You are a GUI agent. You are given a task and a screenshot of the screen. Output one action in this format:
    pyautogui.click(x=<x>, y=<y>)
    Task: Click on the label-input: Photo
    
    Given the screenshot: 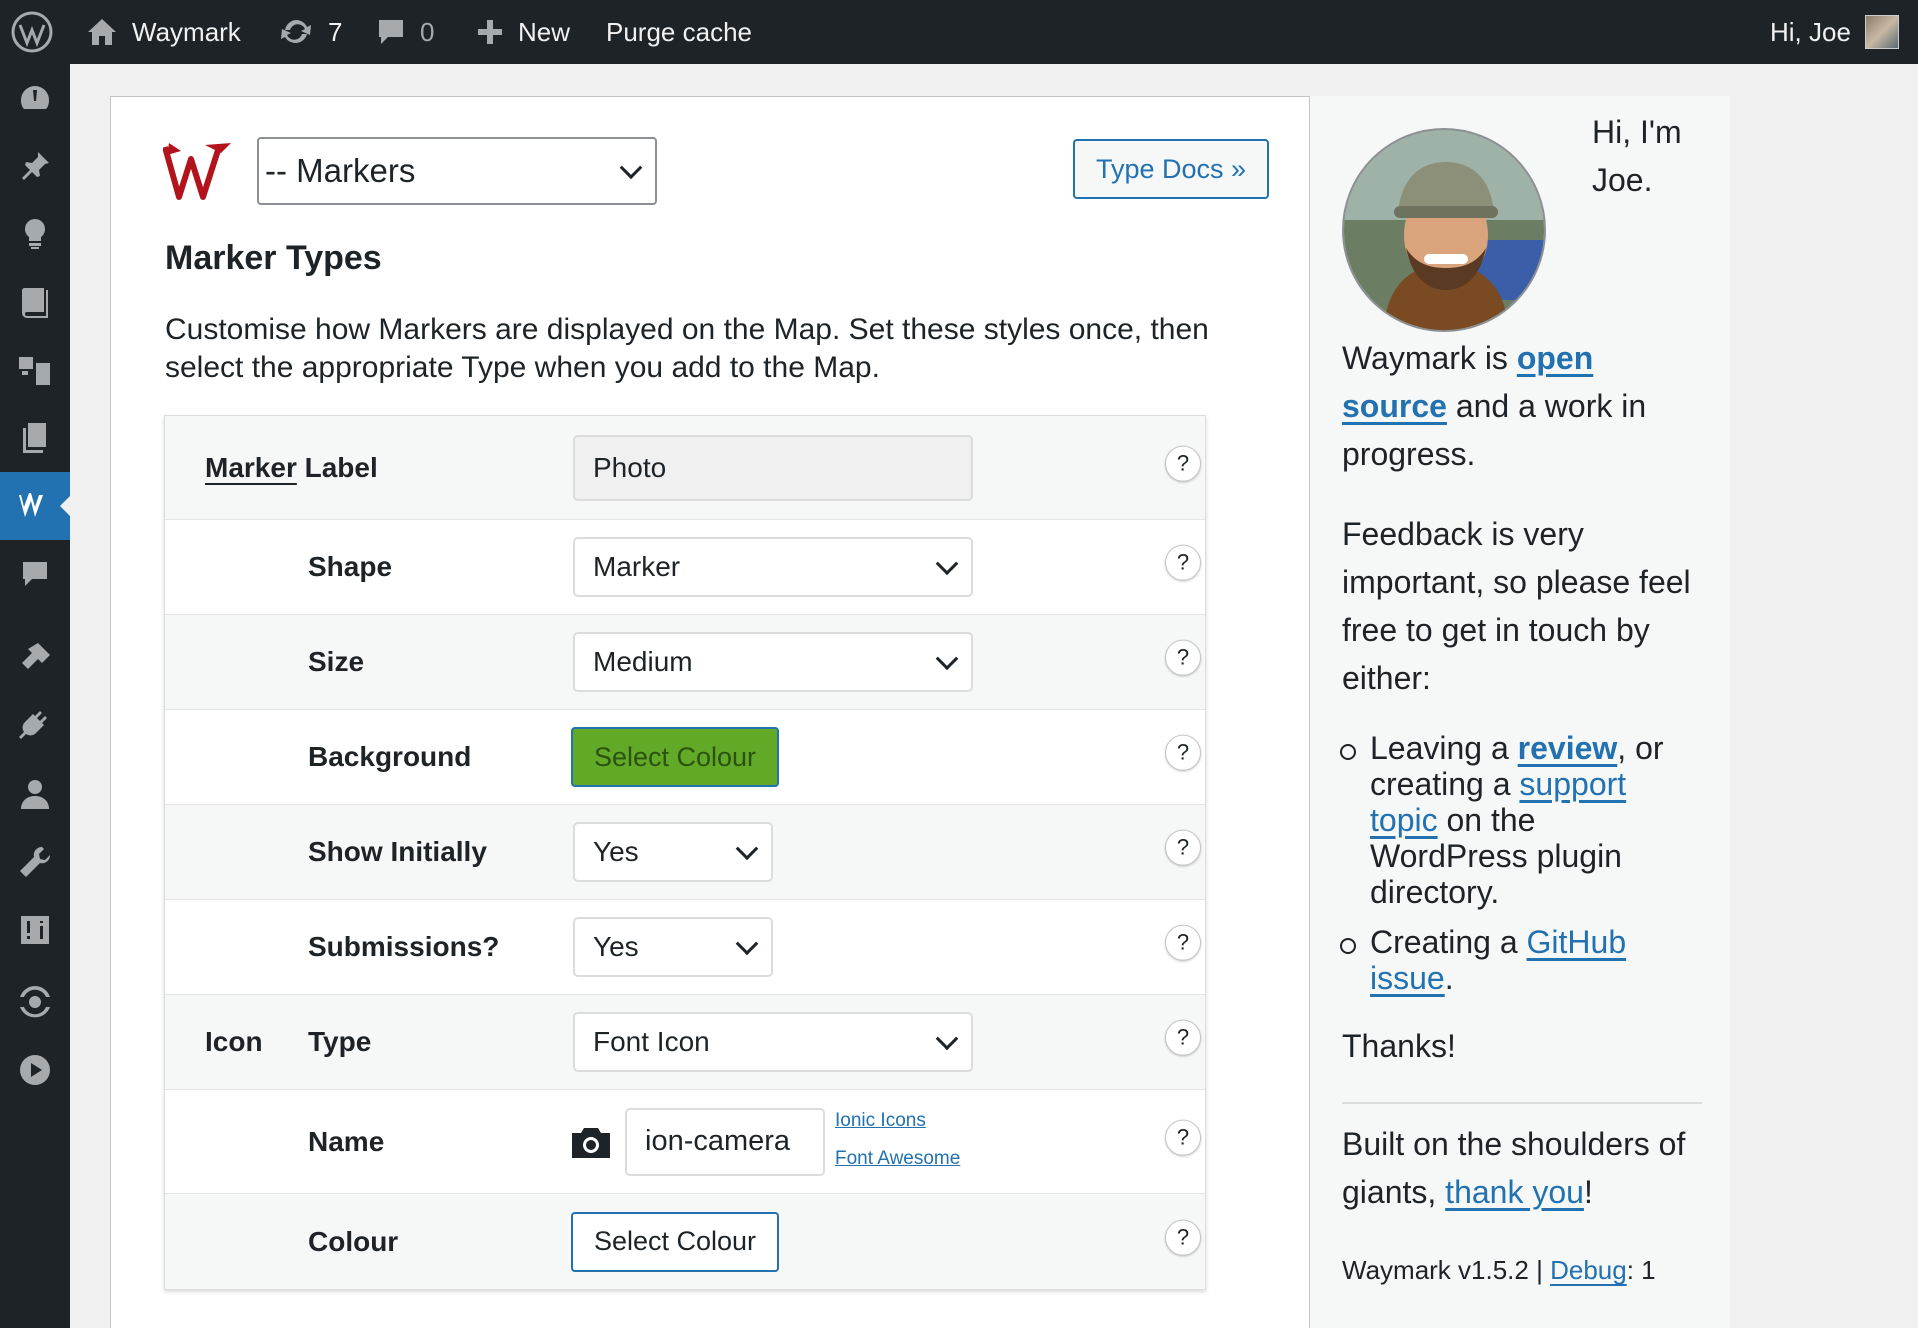 What is the action you would take?
    pyautogui.click(x=773, y=467)
    